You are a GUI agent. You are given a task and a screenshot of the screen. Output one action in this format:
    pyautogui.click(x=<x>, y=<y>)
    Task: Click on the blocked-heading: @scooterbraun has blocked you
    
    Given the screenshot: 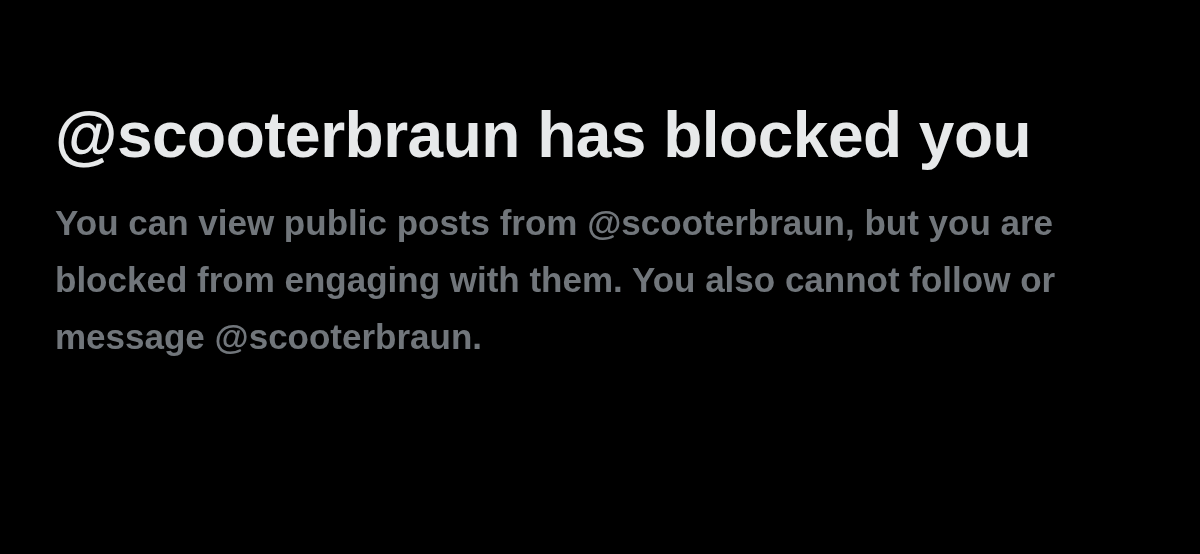 What is the action you would take?
    pyautogui.click(x=544, y=135)
    